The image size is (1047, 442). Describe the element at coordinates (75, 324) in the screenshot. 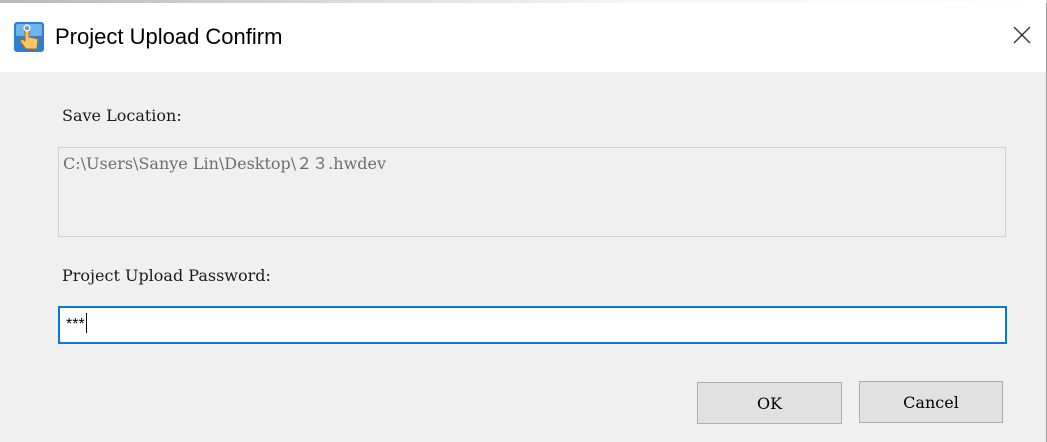

I see `upload-password-value: ***` at that location.